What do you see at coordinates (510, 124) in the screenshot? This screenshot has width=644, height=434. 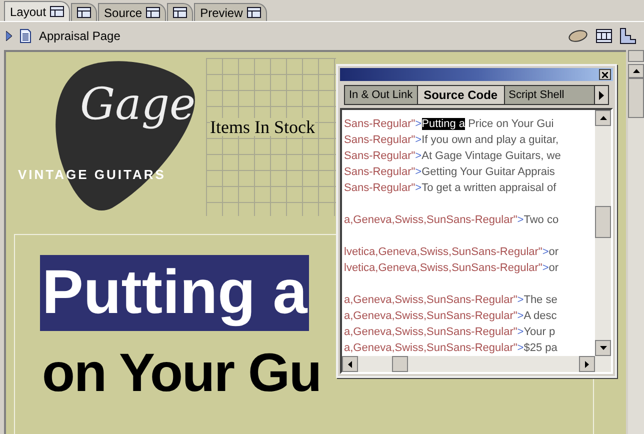 I see `content-text: Price on Your Gui` at bounding box center [510, 124].